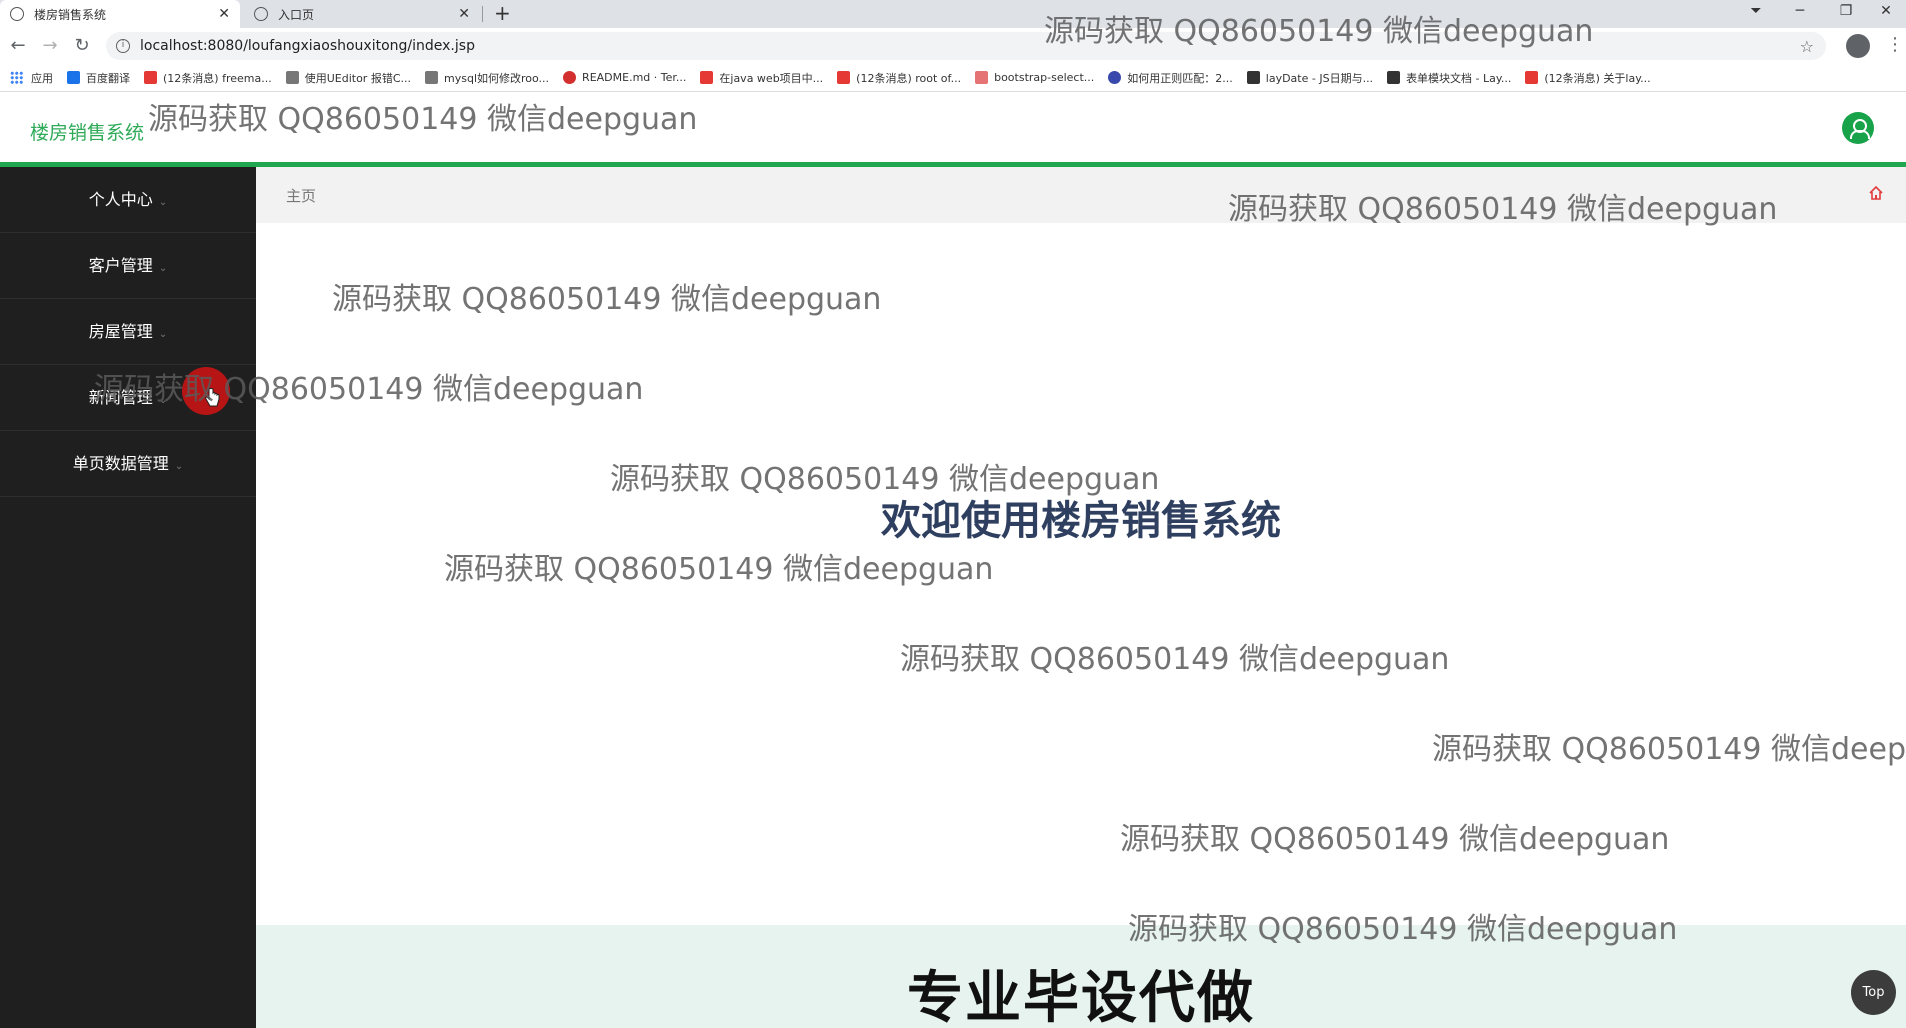 The image size is (1906, 1028). I want to click on banner-text: 专业毕设代做, so click(1081, 997).